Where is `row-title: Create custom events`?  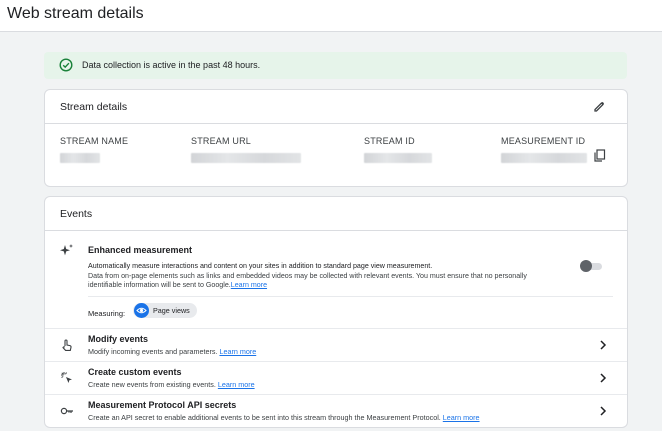 row-title: Create custom events is located at coordinates (135, 372).